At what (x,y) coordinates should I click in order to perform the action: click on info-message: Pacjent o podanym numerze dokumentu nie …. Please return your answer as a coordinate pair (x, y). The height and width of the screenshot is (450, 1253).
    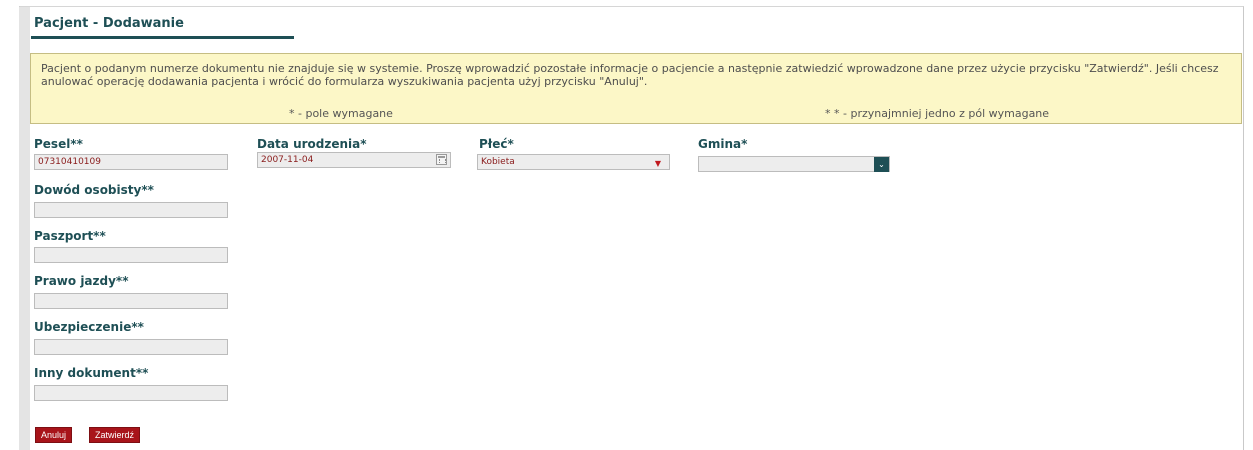
    Looking at the image, I should click on (630, 75).